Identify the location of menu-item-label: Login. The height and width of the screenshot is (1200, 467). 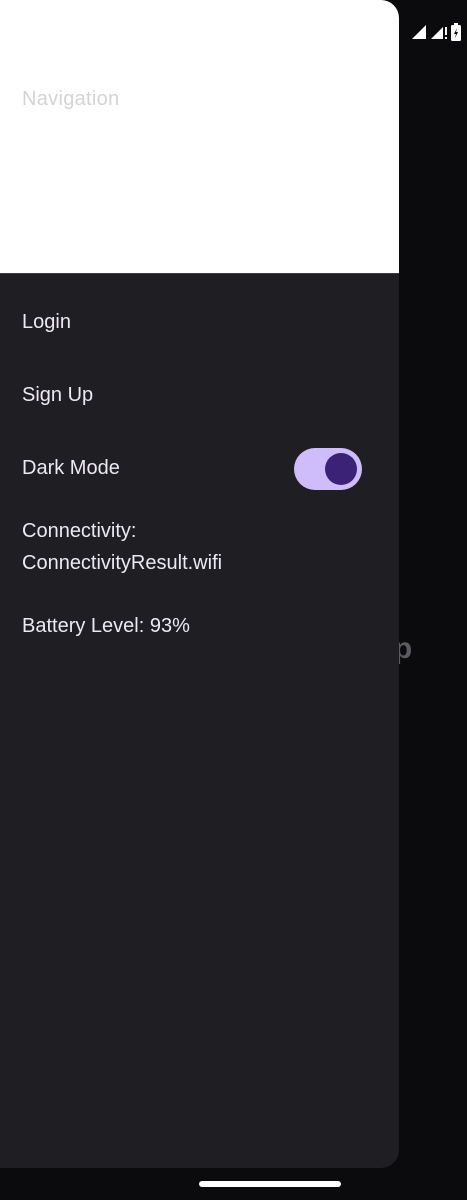
(46, 321).